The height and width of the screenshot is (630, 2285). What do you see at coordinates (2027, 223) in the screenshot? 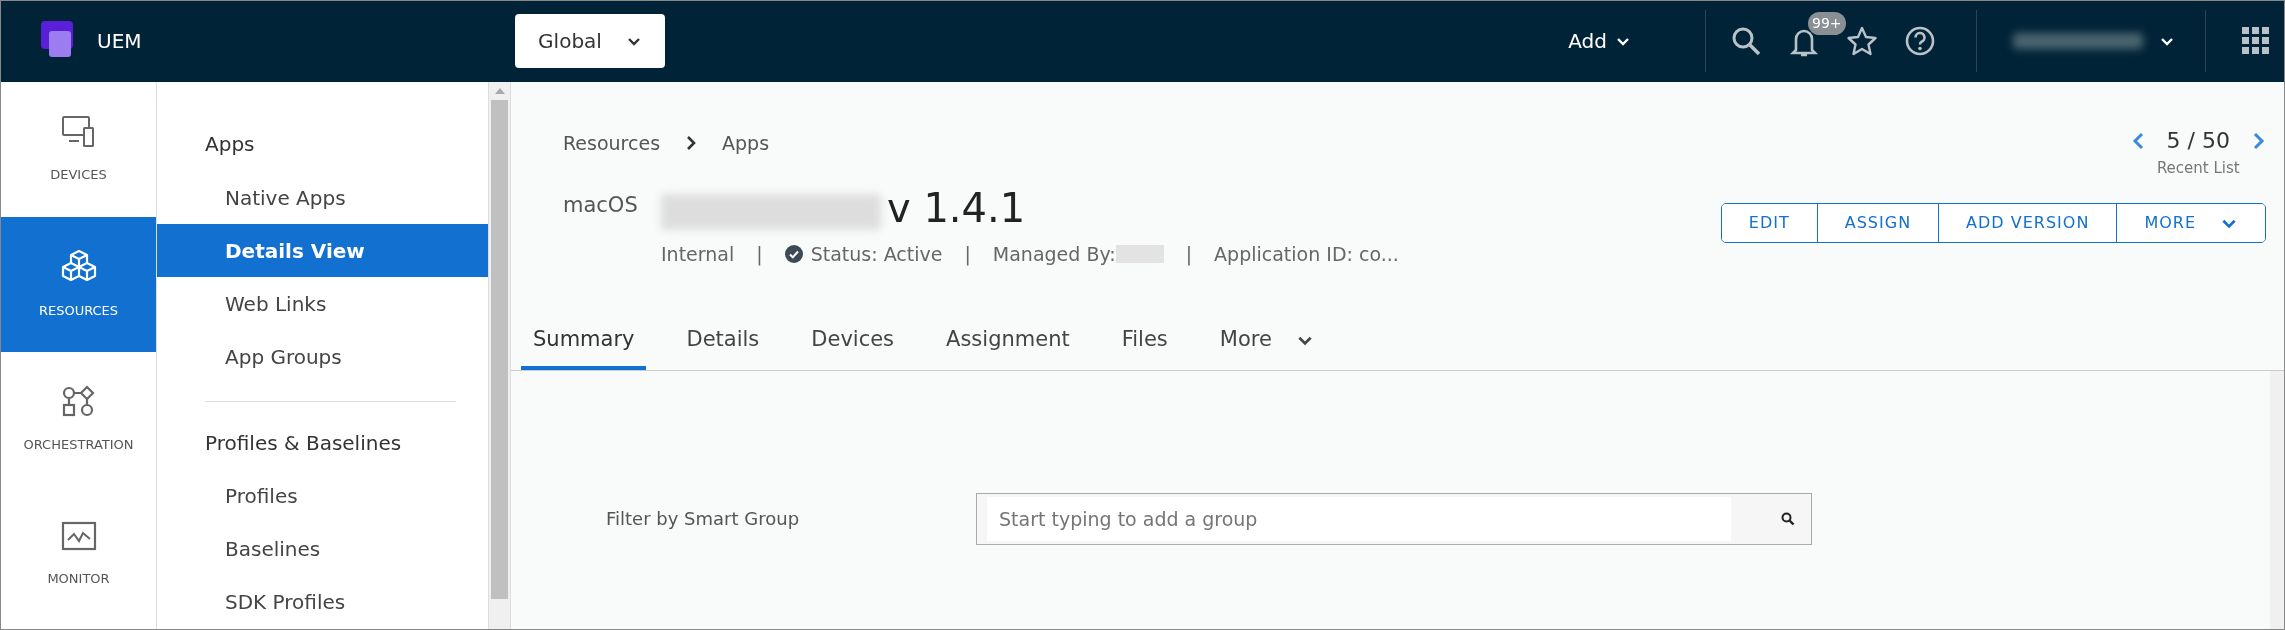
I see `action-button: ADD VERSION` at bounding box center [2027, 223].